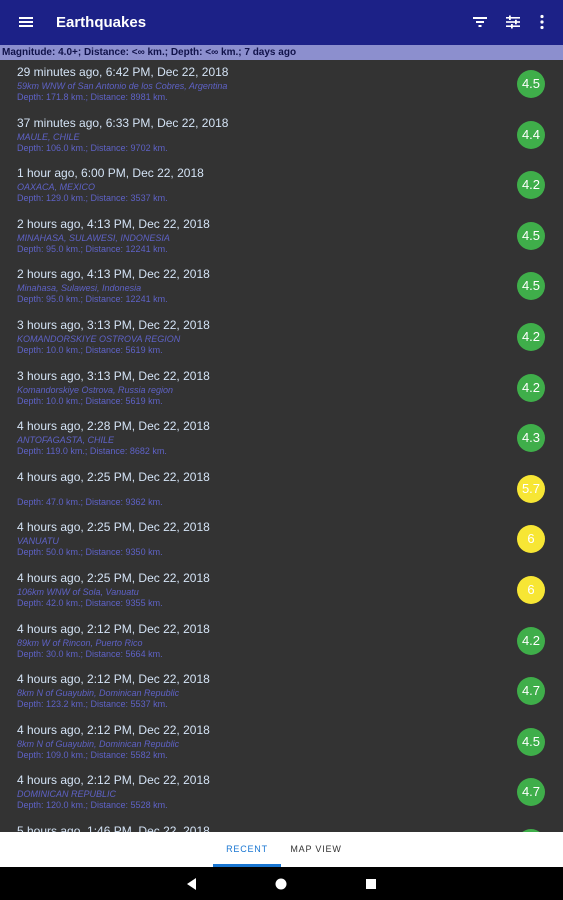 The height and width of the screenshot is (900, 563). I want to click on quake-time: 29 minutes ago, 6:42 PM, Dec 22, 2018, so click(123, 72).